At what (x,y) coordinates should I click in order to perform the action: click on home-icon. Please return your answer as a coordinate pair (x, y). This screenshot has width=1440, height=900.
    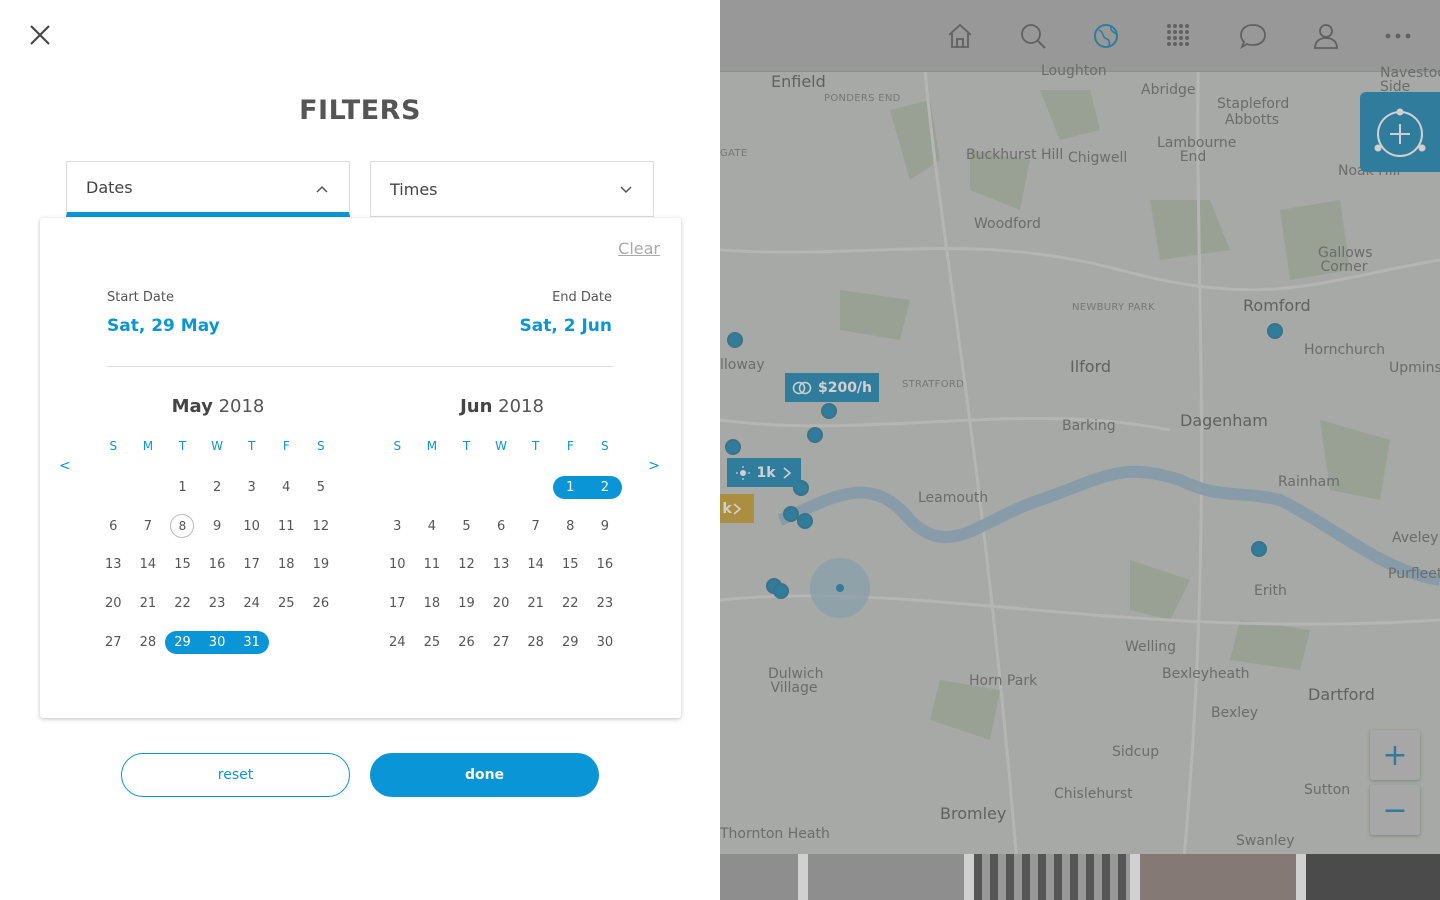
    Looking at the image, I should click on (960, 36).